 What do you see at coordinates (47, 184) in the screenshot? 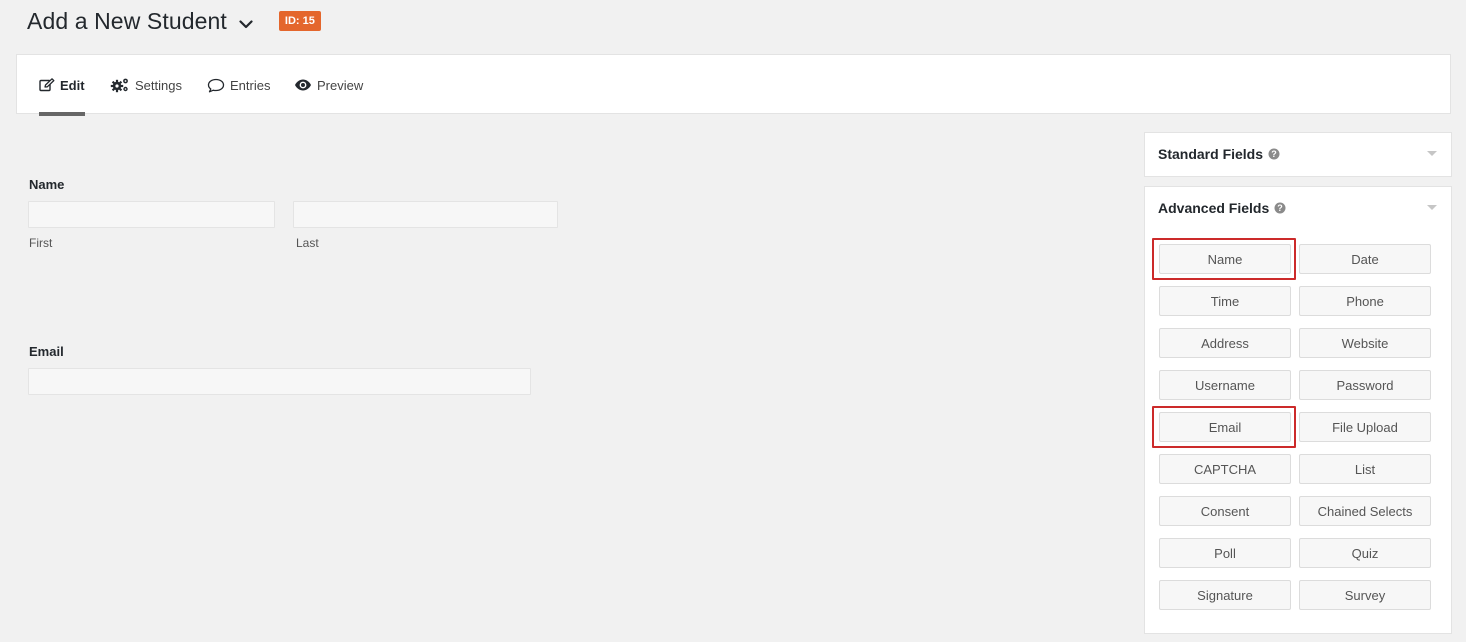
I see `name-field-label: Name` at bounding box center [47, 184].